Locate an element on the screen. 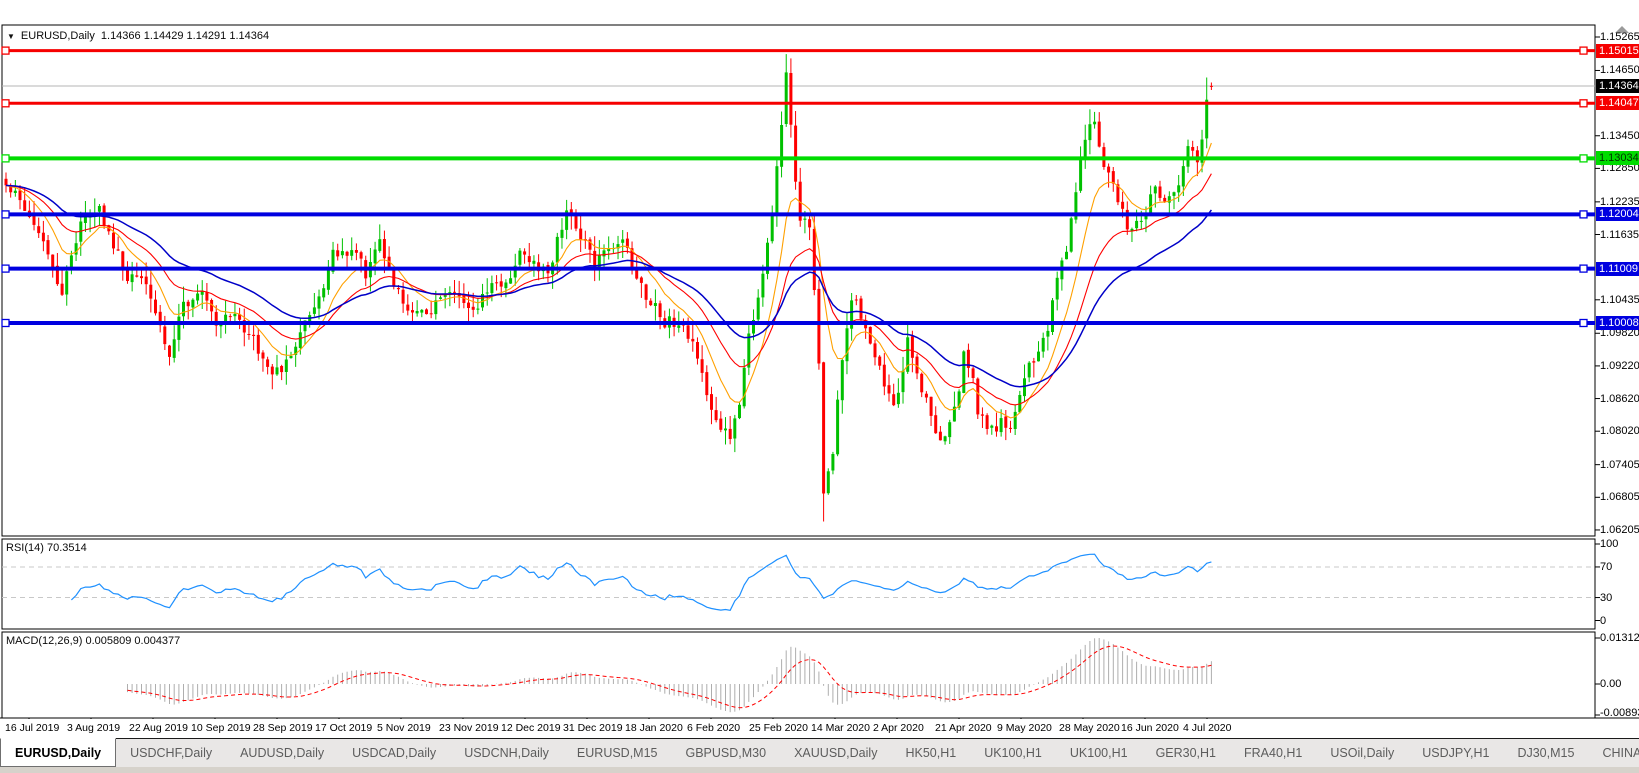  collapse-icon: ▼ is located at coordinates (11, 36).